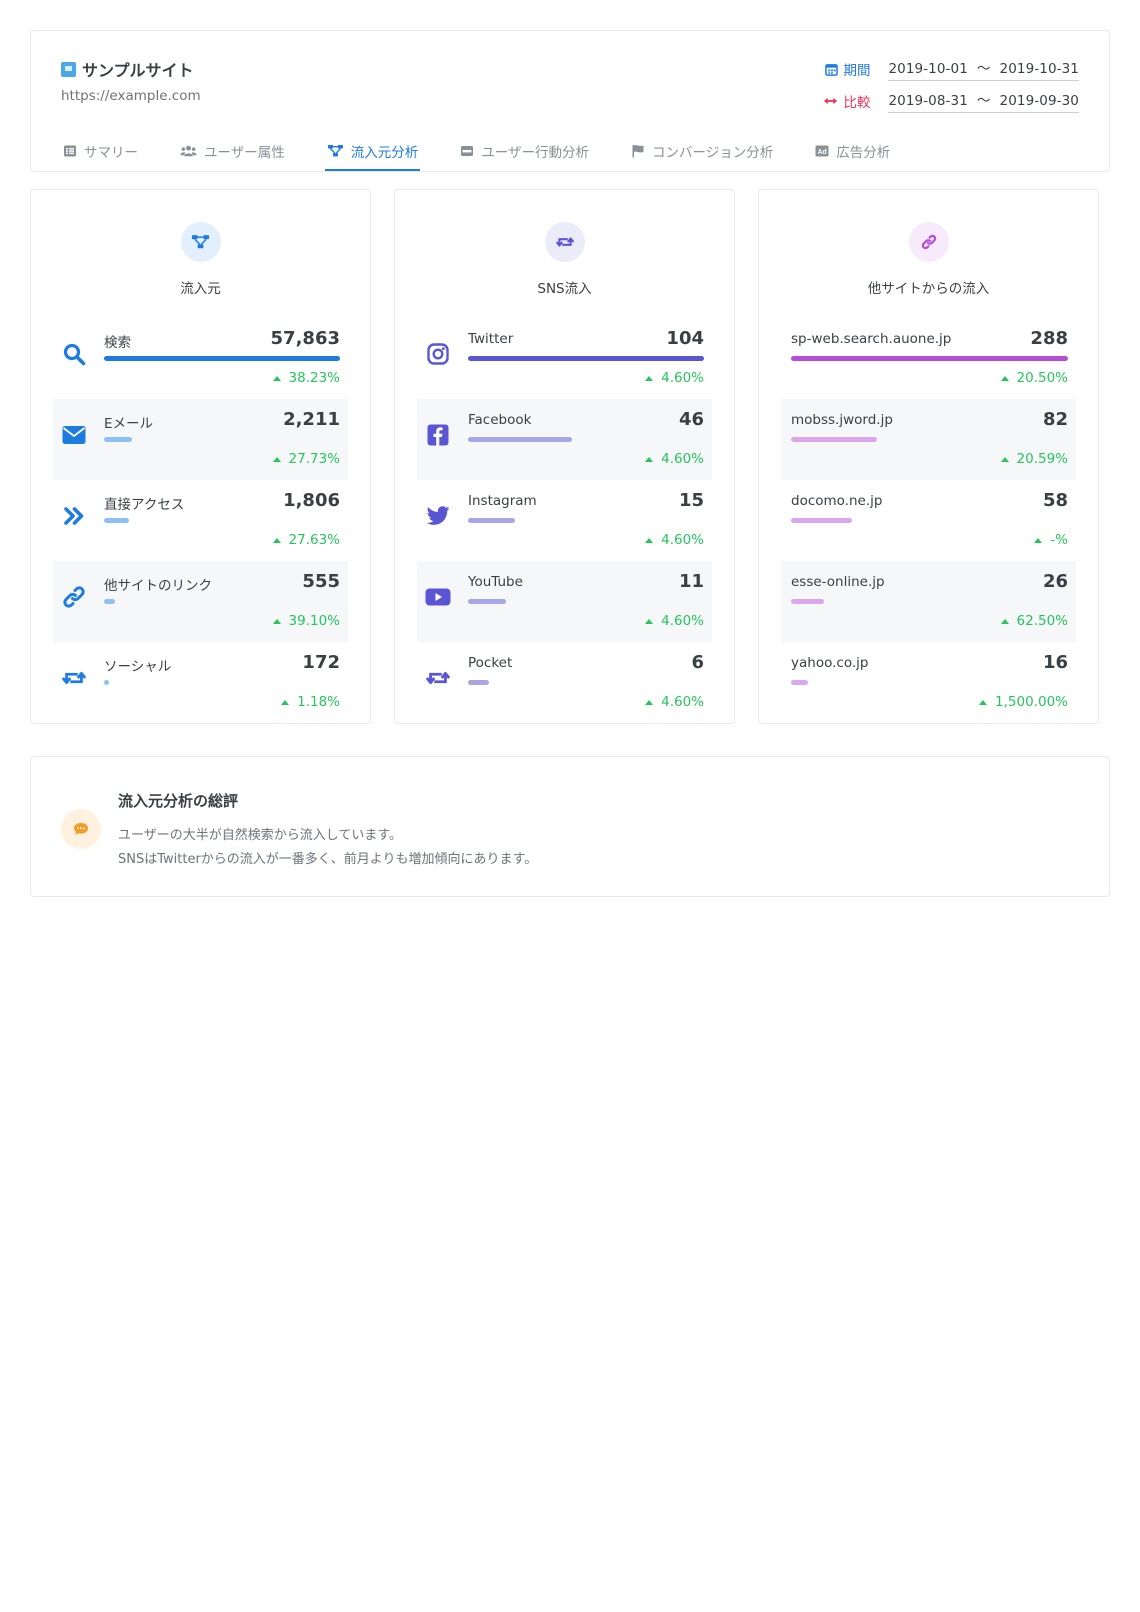 The height and width of the screenshot is (1612, 1140). I want to click on row-value: 15, so click(691, 500).